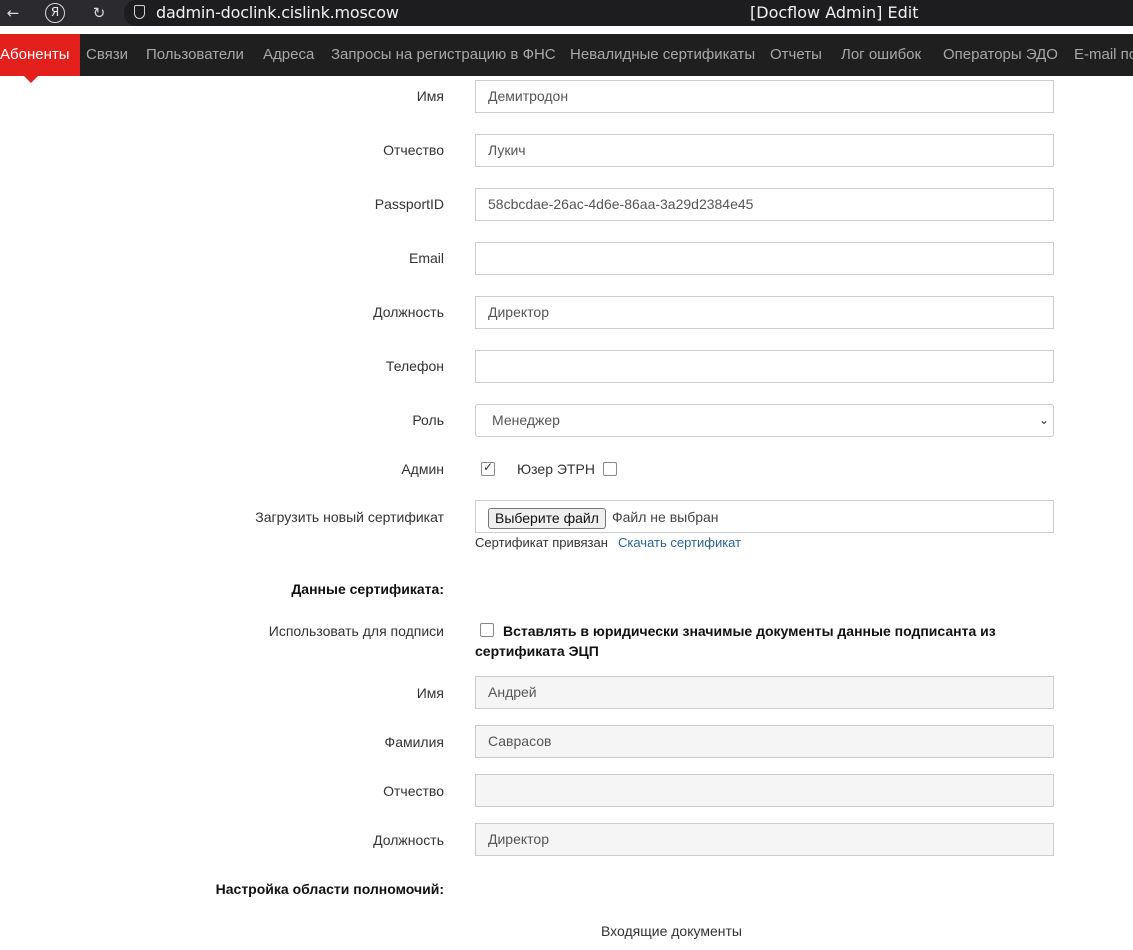 This screenshot has height=950, width=1133. I want to click on use-for-sign-text-line2: сертификата ЭЦП, so click(537, 651).